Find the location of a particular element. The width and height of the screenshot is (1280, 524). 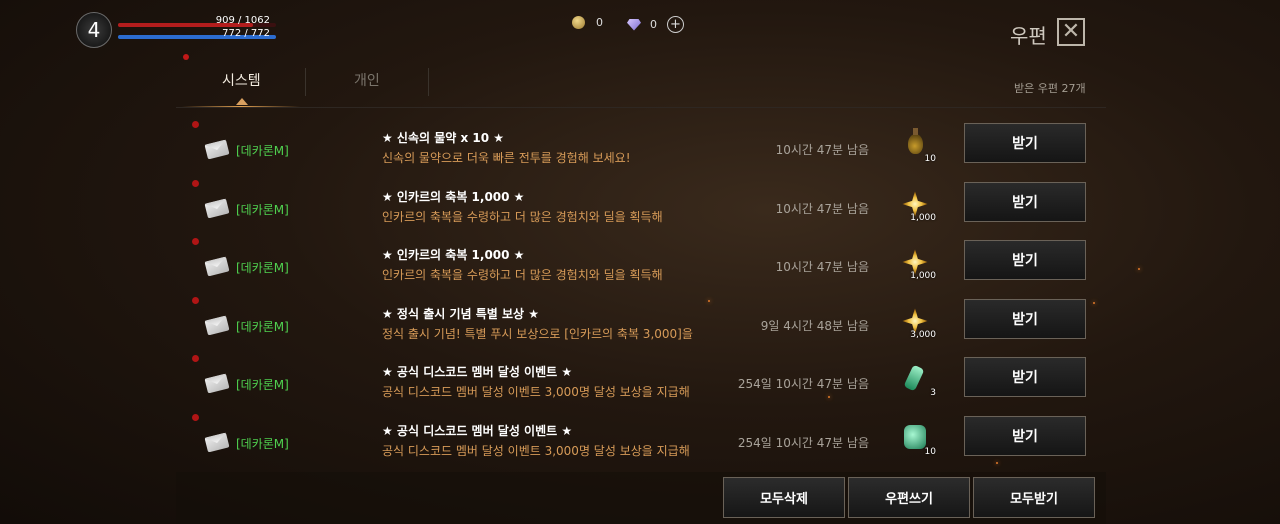

header-divider is located at coordinates (641, 107).